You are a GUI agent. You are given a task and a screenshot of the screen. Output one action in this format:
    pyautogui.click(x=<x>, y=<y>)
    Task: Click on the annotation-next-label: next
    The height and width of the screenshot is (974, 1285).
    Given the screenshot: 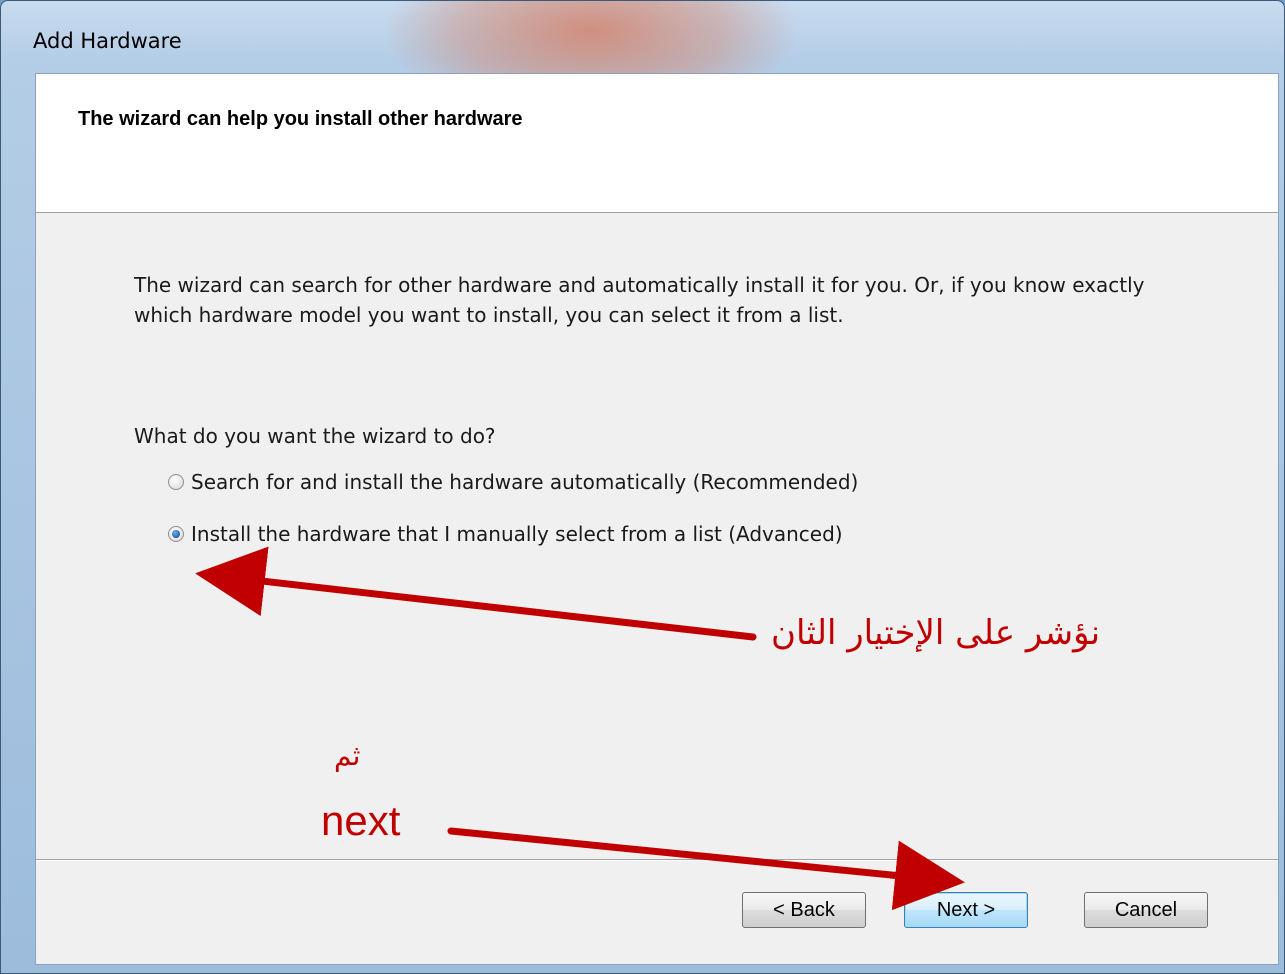 What is the action you would take?
    pyautogui.click(x=361, y=820)
    